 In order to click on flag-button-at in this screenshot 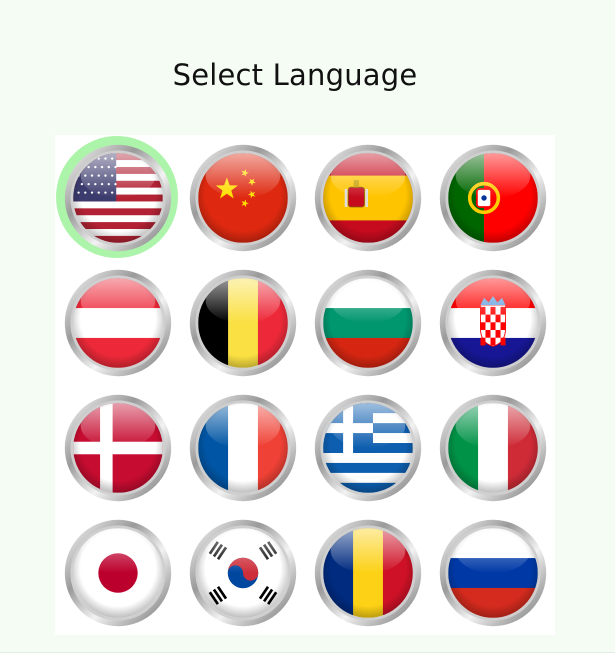, I will do `click(117, 322)`.